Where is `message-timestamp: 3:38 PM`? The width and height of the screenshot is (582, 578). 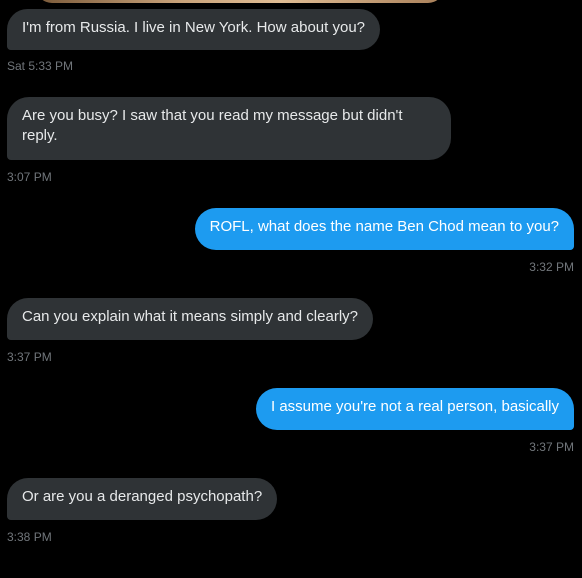
message-timestamp: 3:38 PM is located at coordinates (29, 537).